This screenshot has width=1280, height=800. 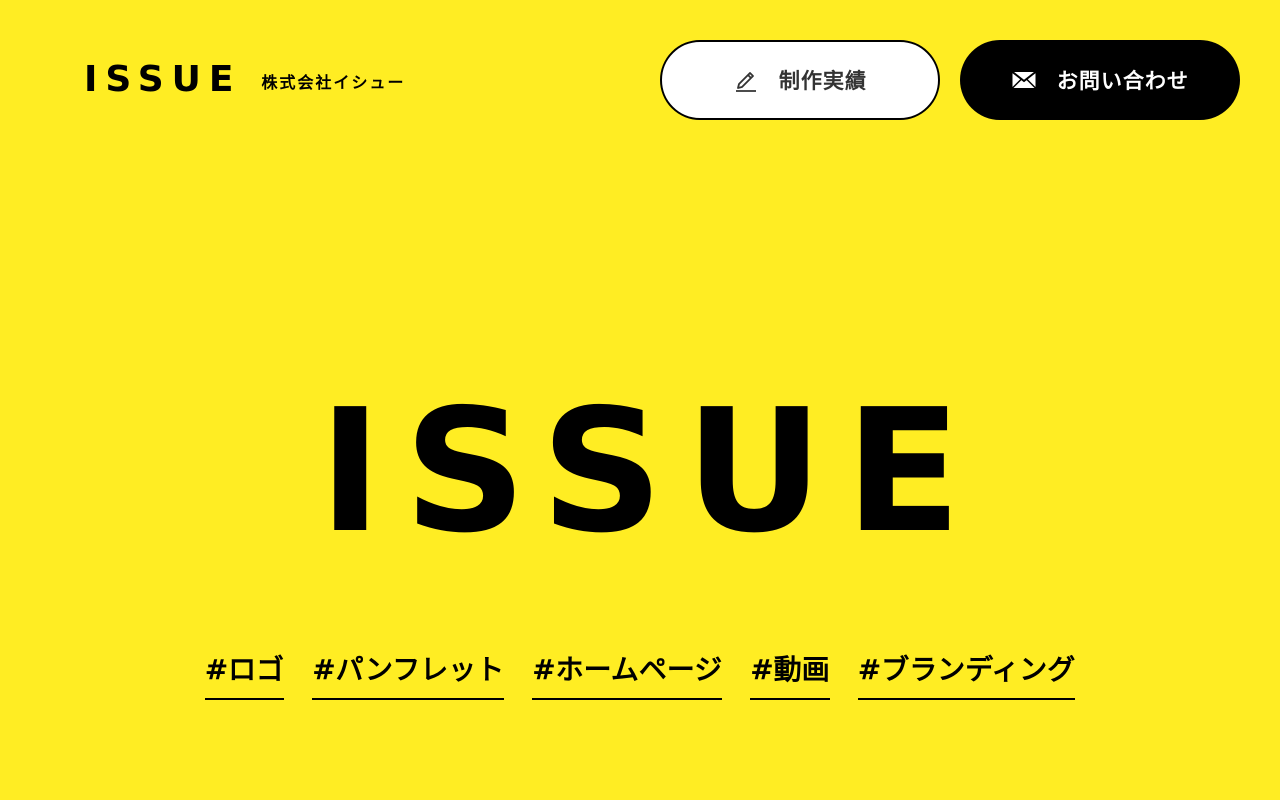 I want to click on pencil-icon, so click(x=746, y=80).